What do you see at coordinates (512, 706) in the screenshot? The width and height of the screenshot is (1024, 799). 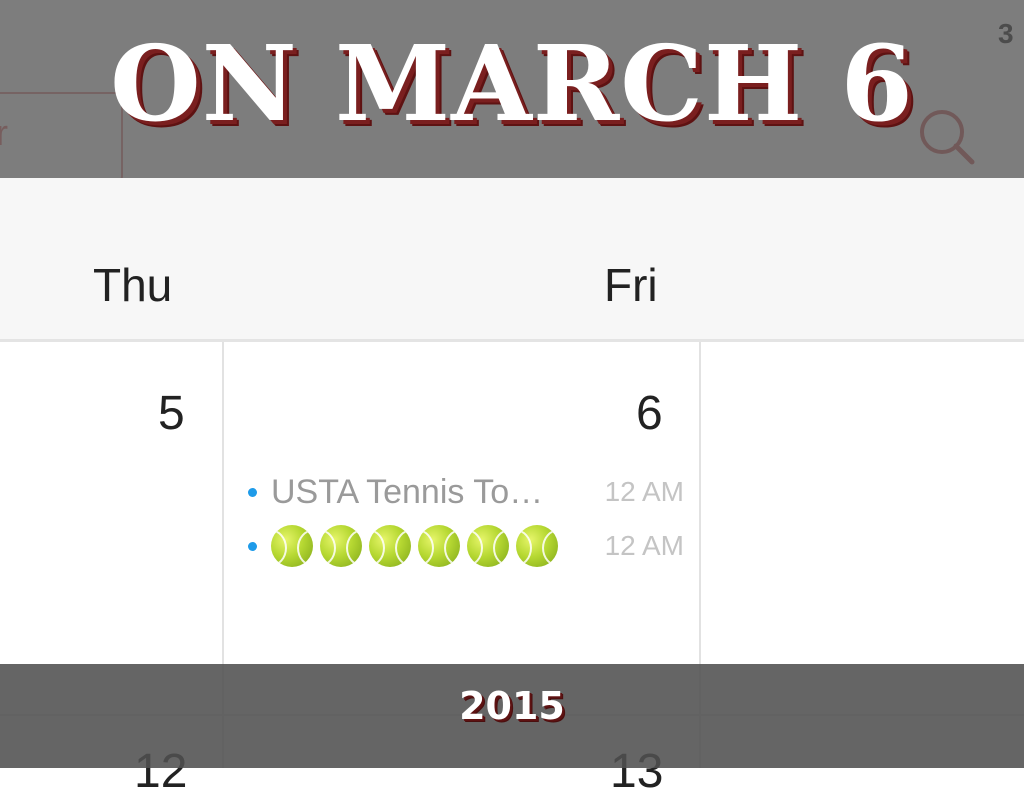 I see `year-caption: 2015` at bounding box center [512, 706].